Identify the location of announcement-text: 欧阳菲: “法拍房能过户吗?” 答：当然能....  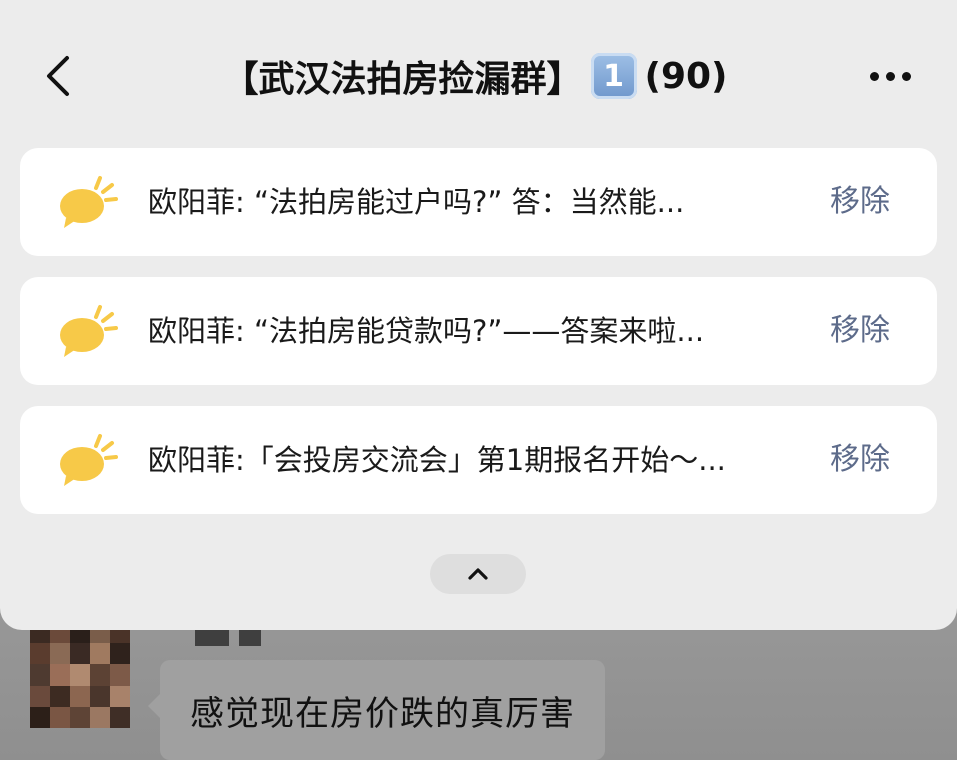
(416, 202).